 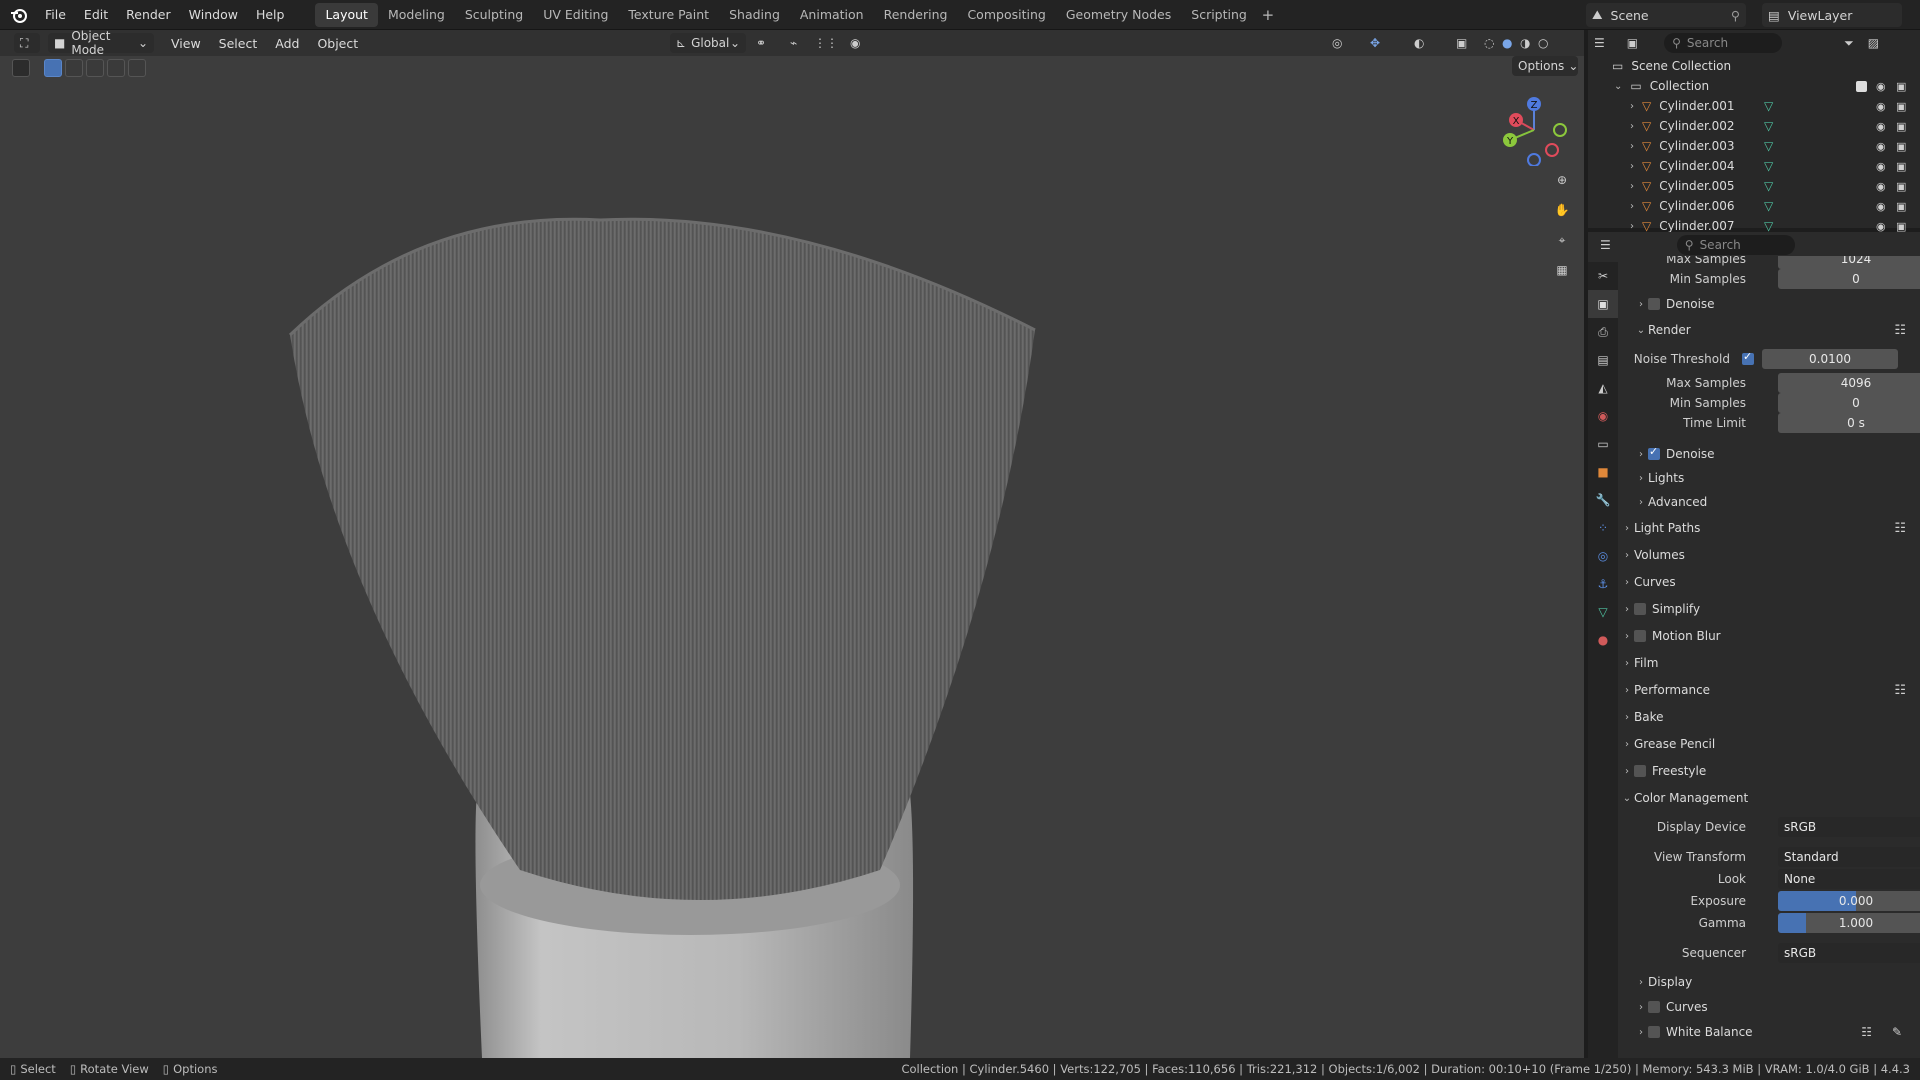 I want to click on properties-search-input: ⚲ Search, so click(x=1735, y=245).